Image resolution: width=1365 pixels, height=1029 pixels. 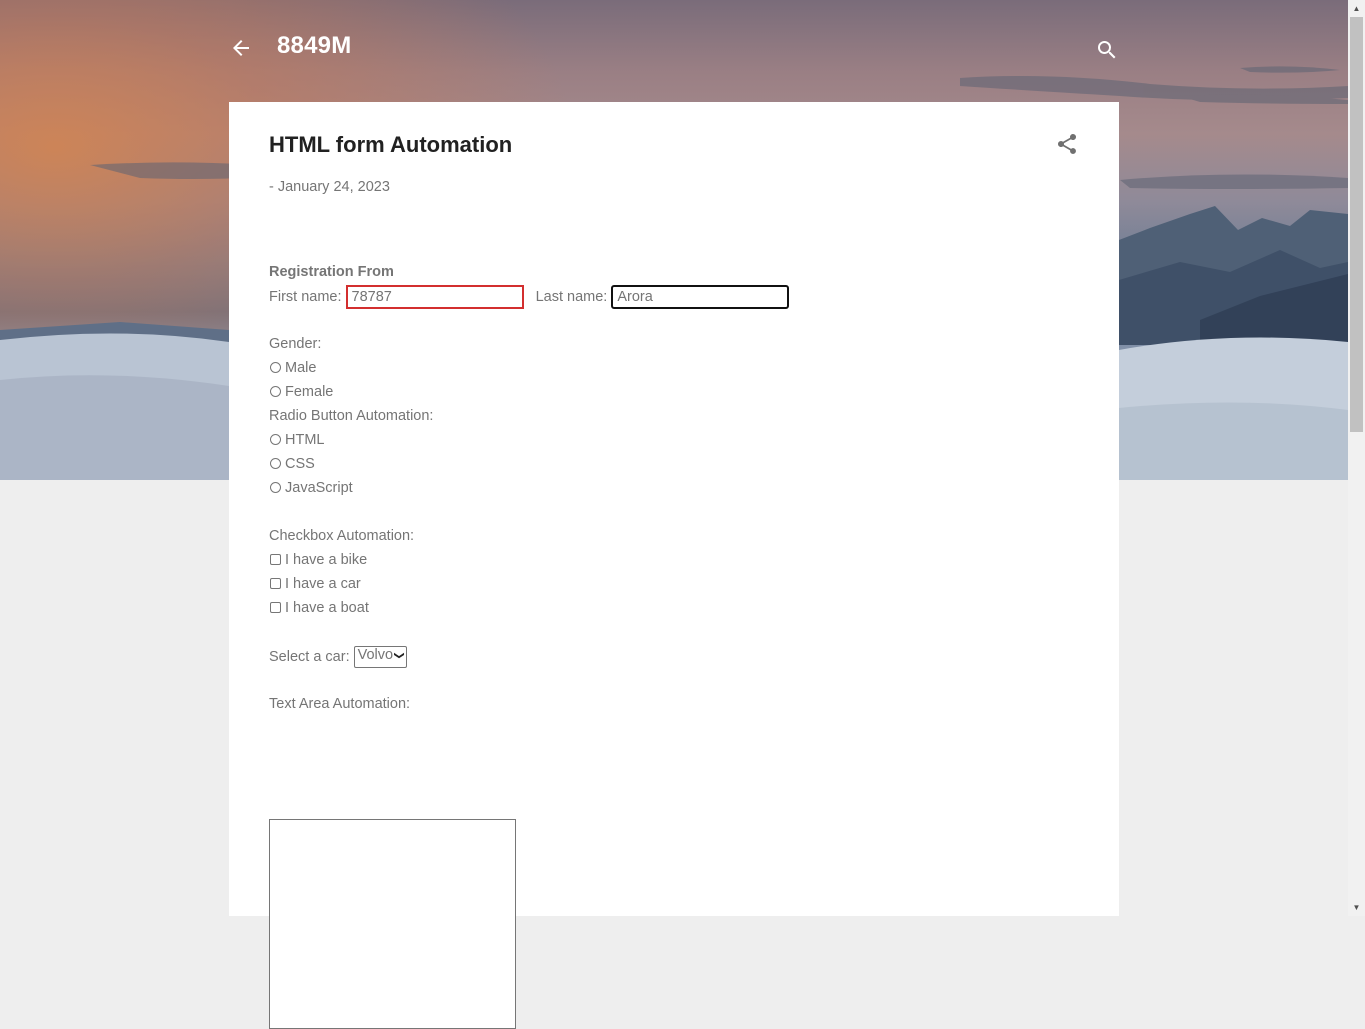 I want to click on radio-label-javascript: JavaScript, so click(x=319, y=488).